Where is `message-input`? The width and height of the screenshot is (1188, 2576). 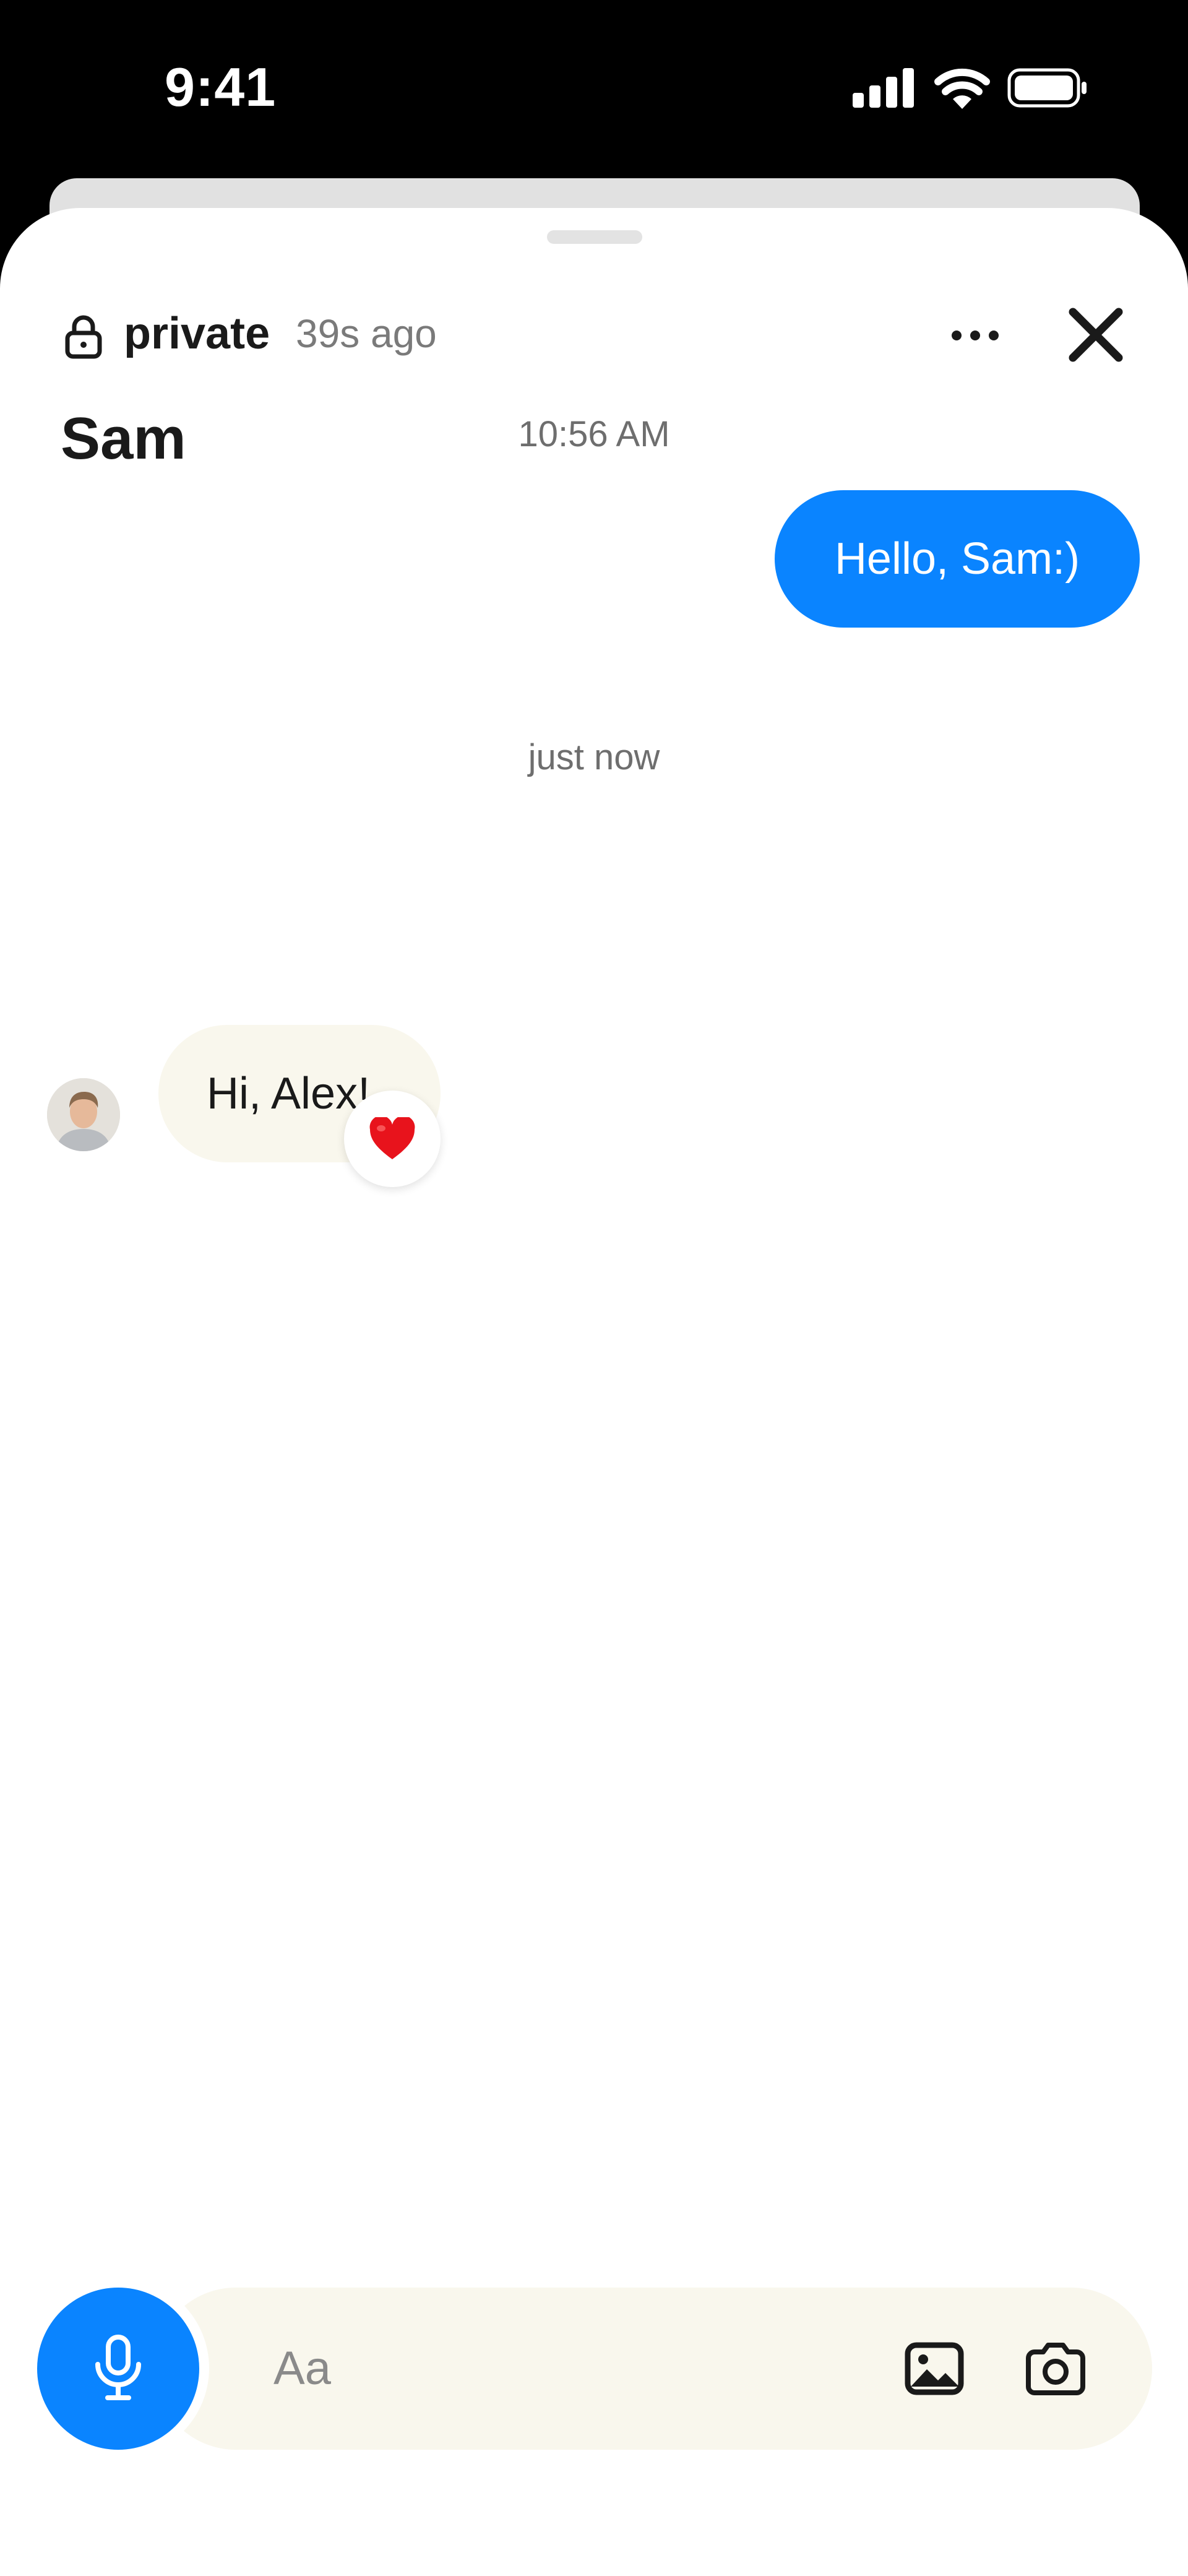 message-input is located at coordinates (552, 2368).